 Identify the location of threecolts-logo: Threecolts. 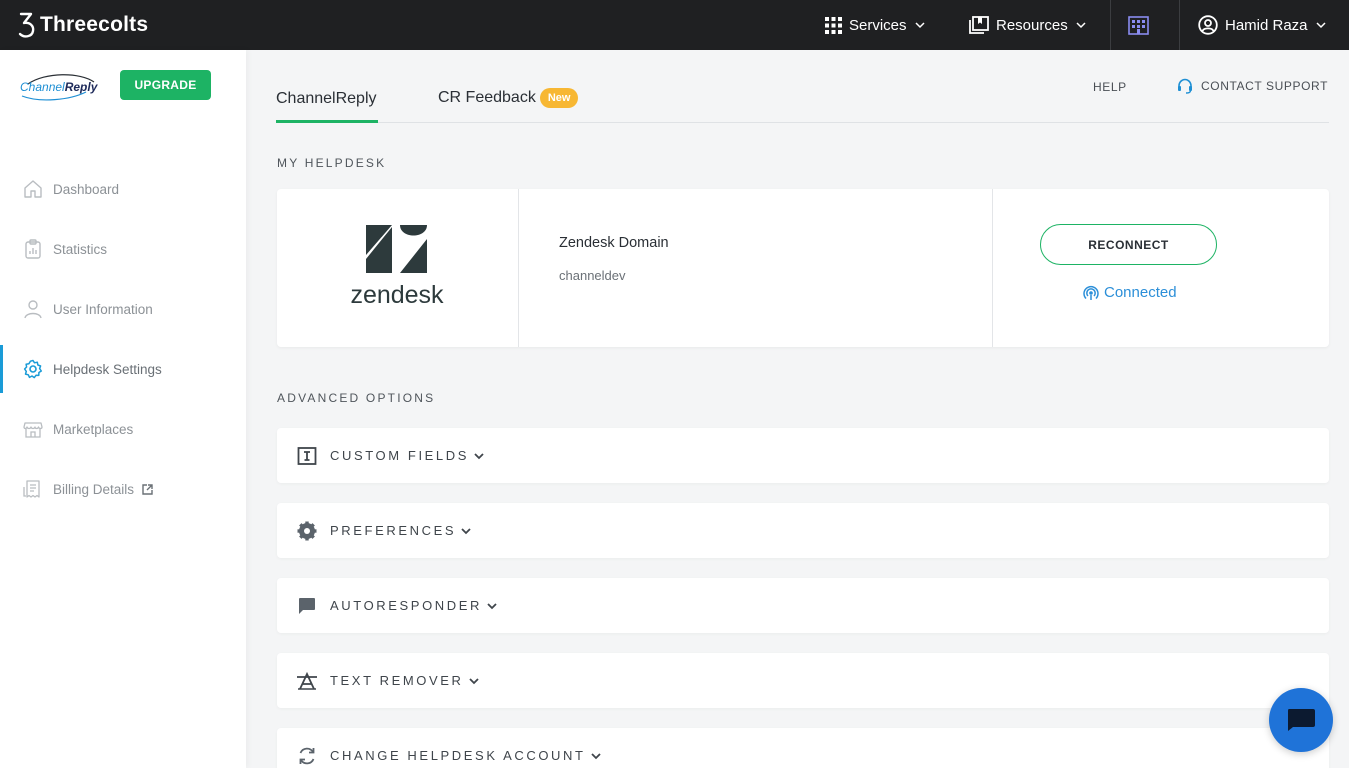
(83, 25).